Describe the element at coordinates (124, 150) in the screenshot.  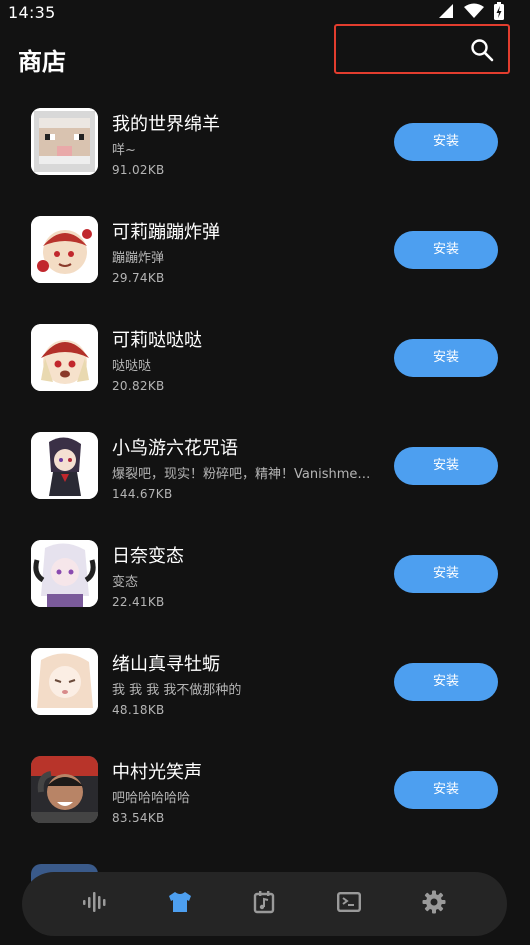
I see `app-description: 咩~` at that location.